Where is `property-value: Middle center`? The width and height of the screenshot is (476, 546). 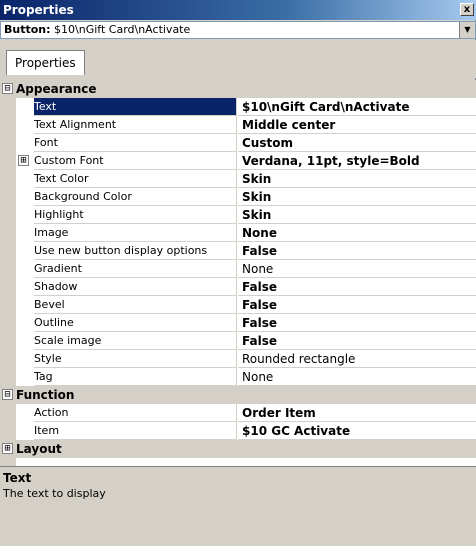
property-value: Middle center is located at coordinates (357, 125).